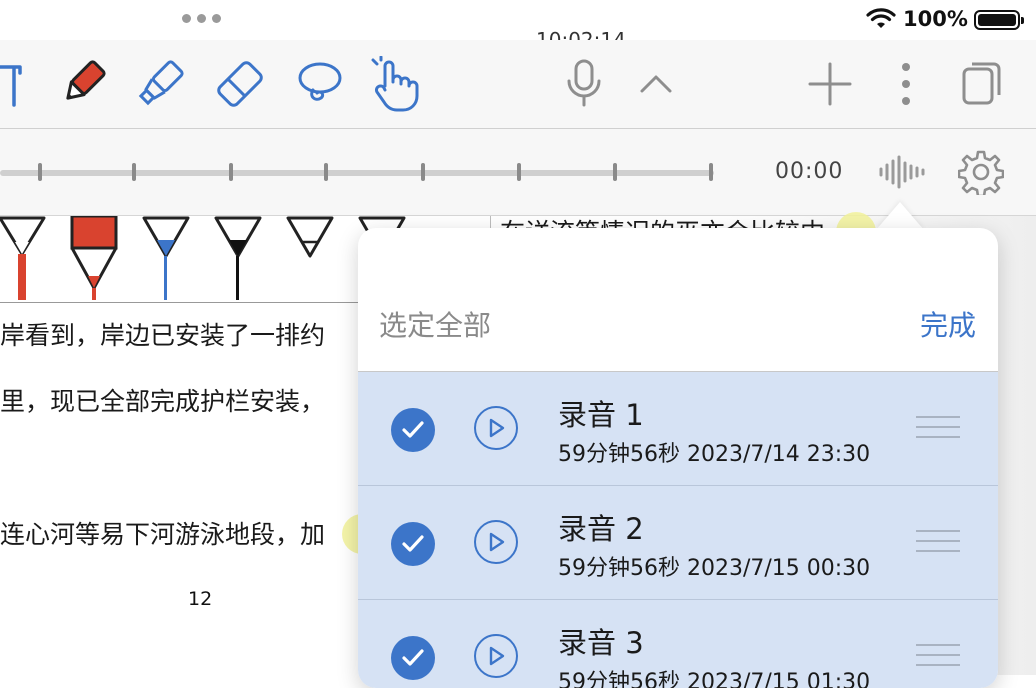 The image size is (1036, 688). Describe the element at coordinates (163, 401) in the screenshot. I see `document-text-line: 里，现已全部完成护栏安装，` at that location.